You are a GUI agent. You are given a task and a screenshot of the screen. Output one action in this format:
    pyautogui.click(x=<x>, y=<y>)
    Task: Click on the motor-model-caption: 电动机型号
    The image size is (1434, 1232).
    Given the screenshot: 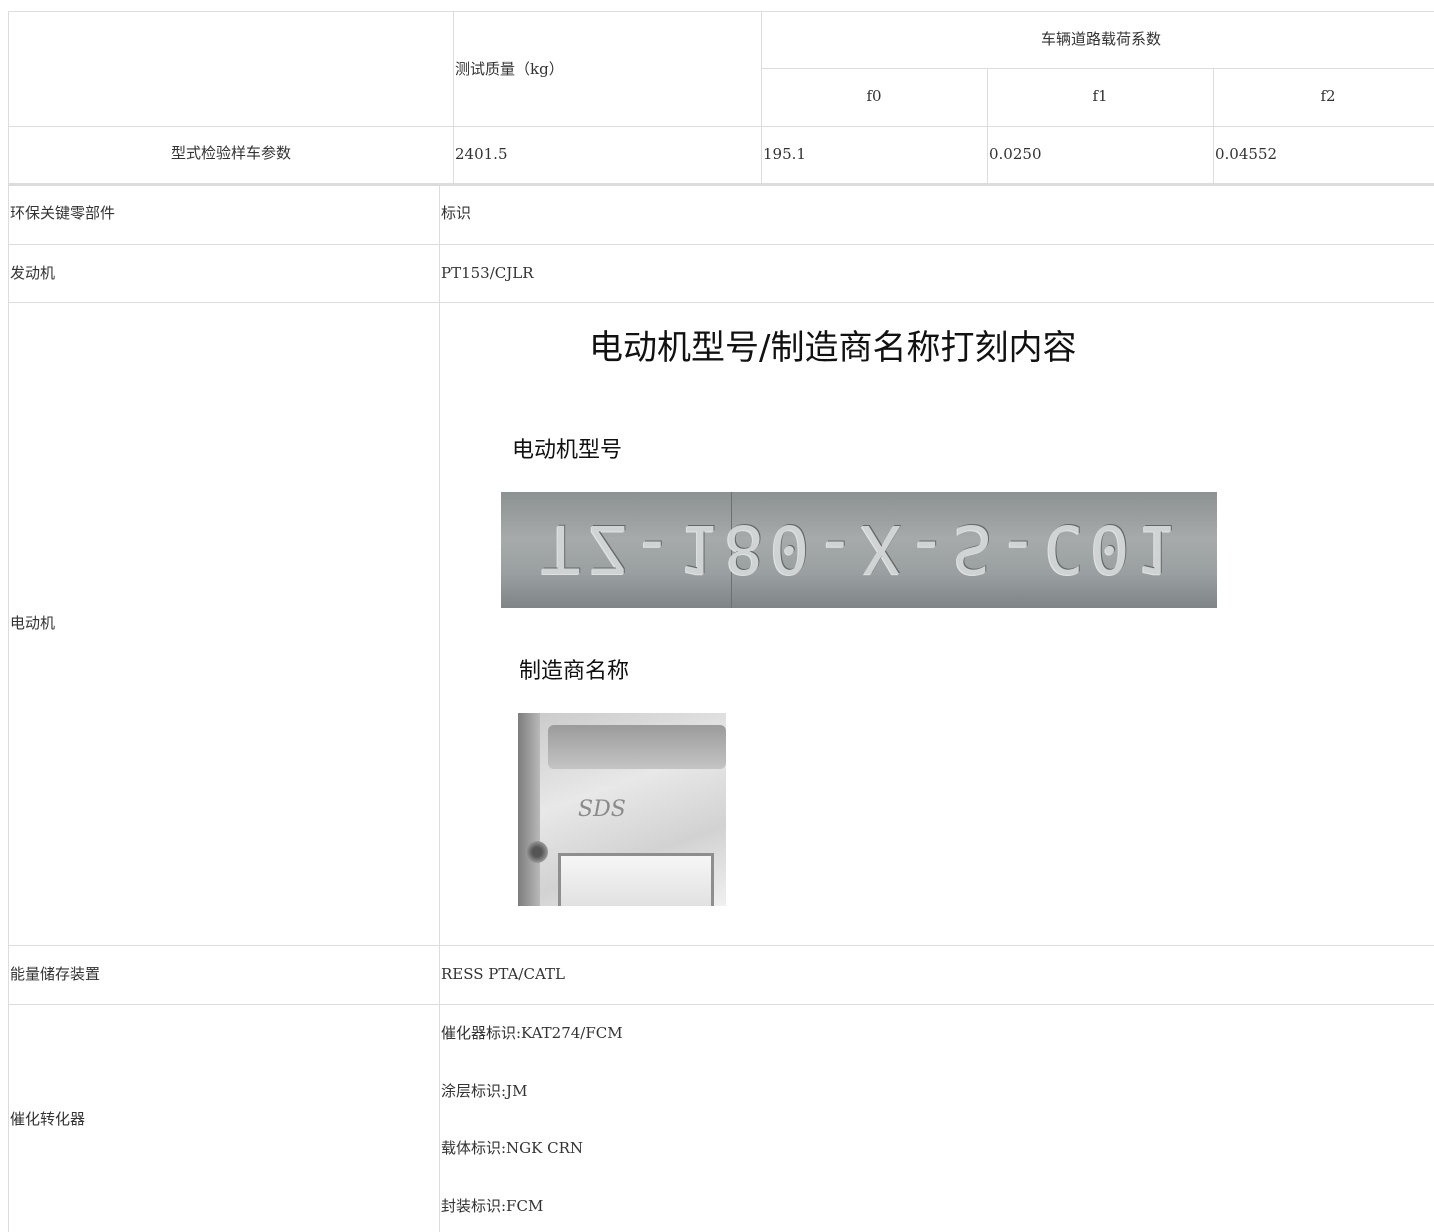 What is the action you would take?
    pyautogui.click(x=567, y=450)
    